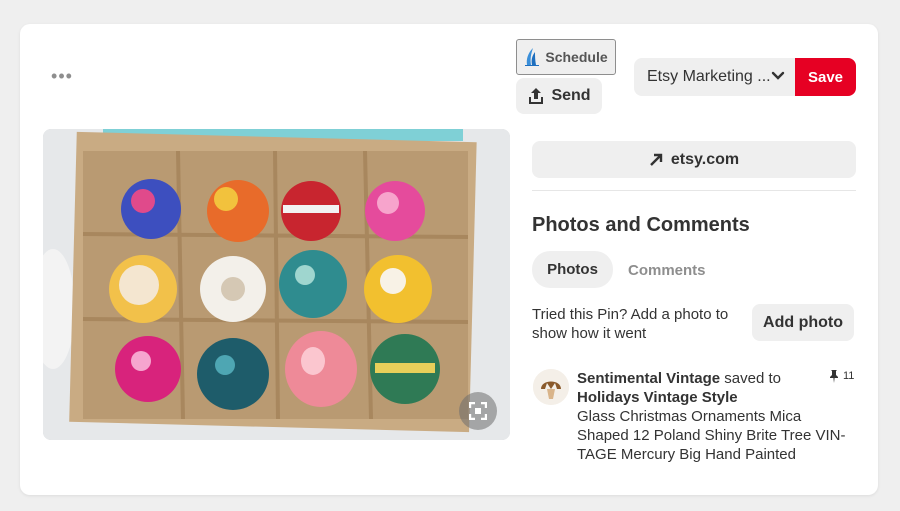 The width and height of the screenshot is (900, 511). I want to click on send-label: Send, so click(571, 95).